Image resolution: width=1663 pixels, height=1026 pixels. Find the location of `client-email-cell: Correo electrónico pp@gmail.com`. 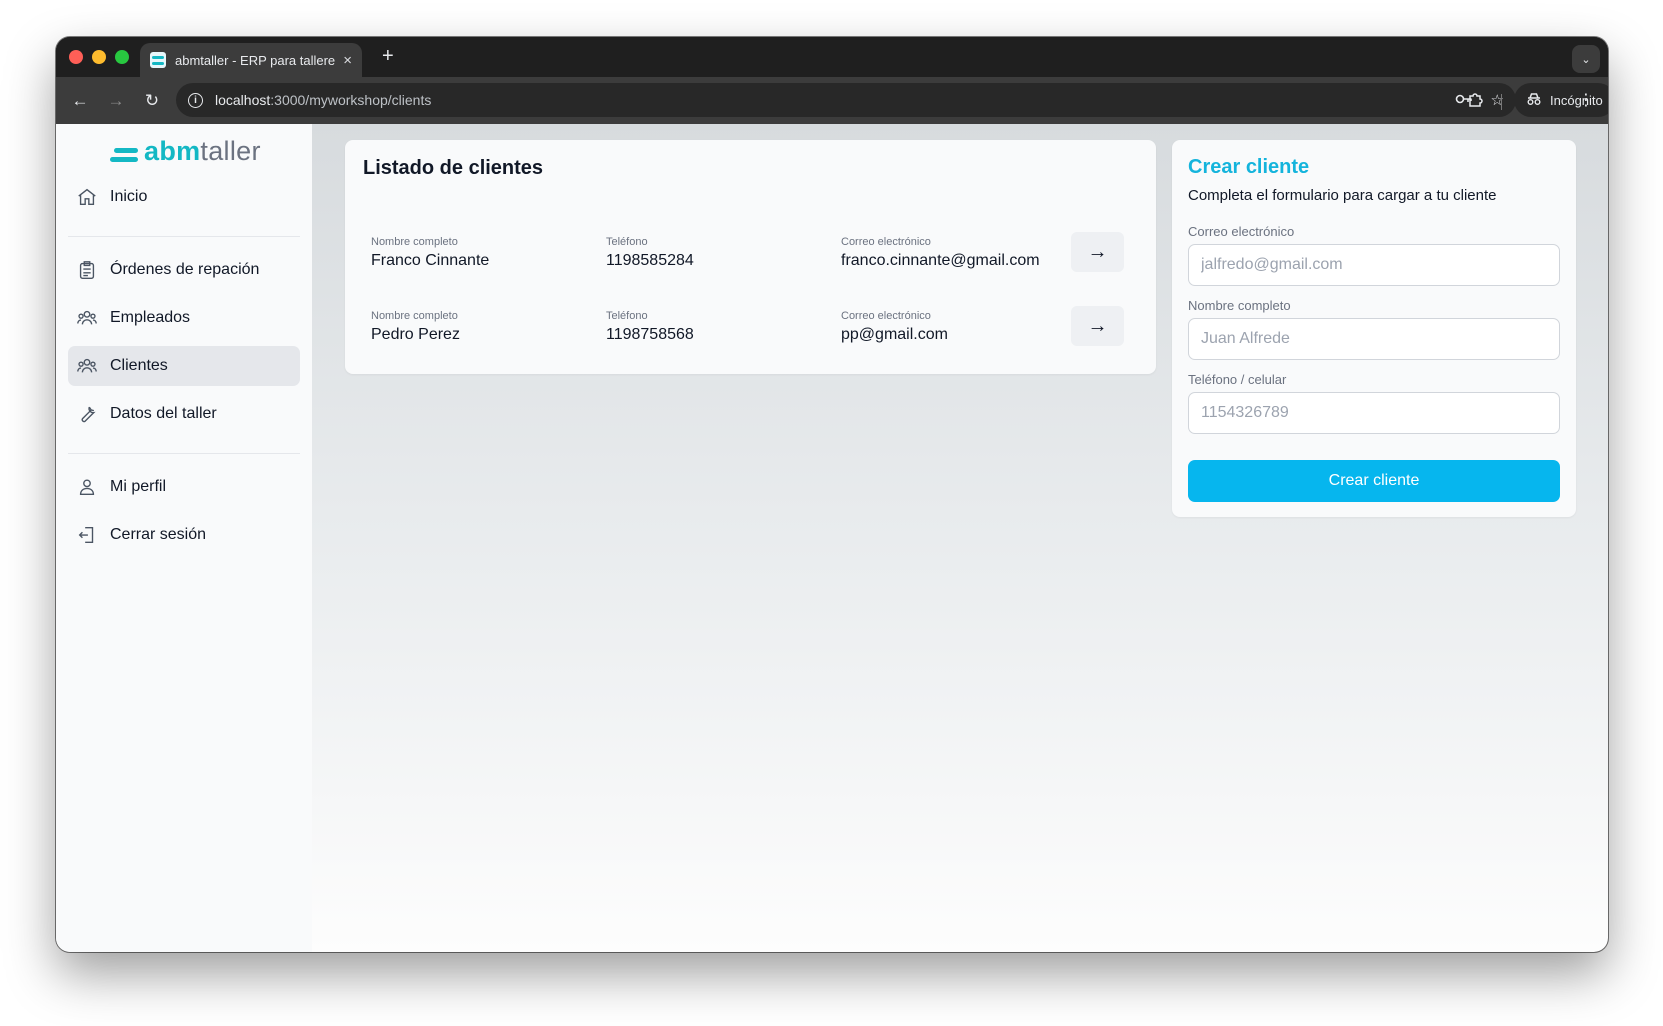

client-email-cell: Correo electrónico pp@gmail.com is located at coordinates (894, 327).